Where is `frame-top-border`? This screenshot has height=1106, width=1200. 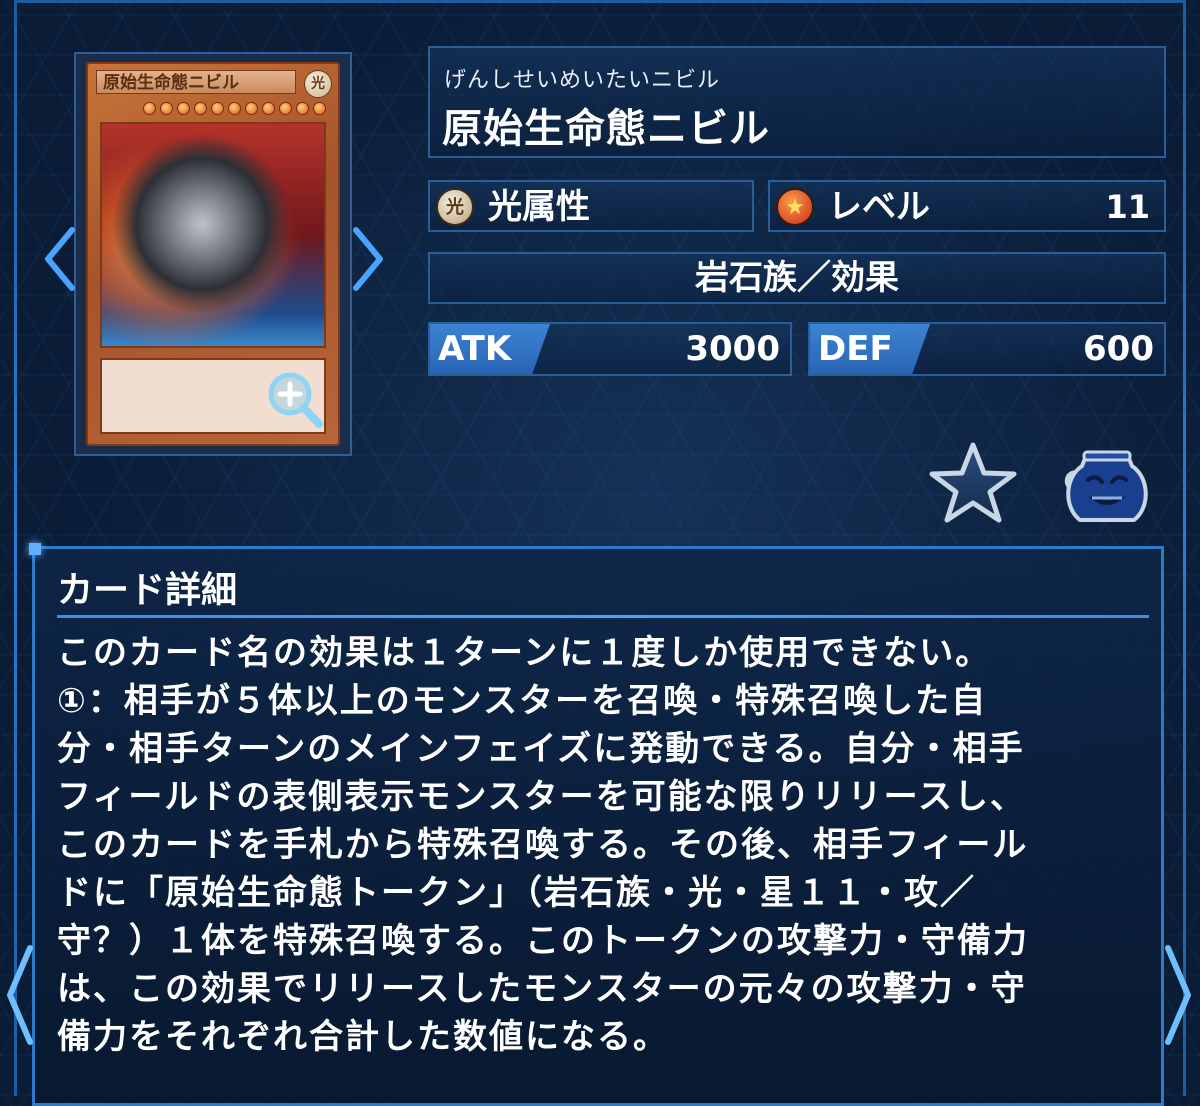
frame-top-border is located at coordinates (600, 1).